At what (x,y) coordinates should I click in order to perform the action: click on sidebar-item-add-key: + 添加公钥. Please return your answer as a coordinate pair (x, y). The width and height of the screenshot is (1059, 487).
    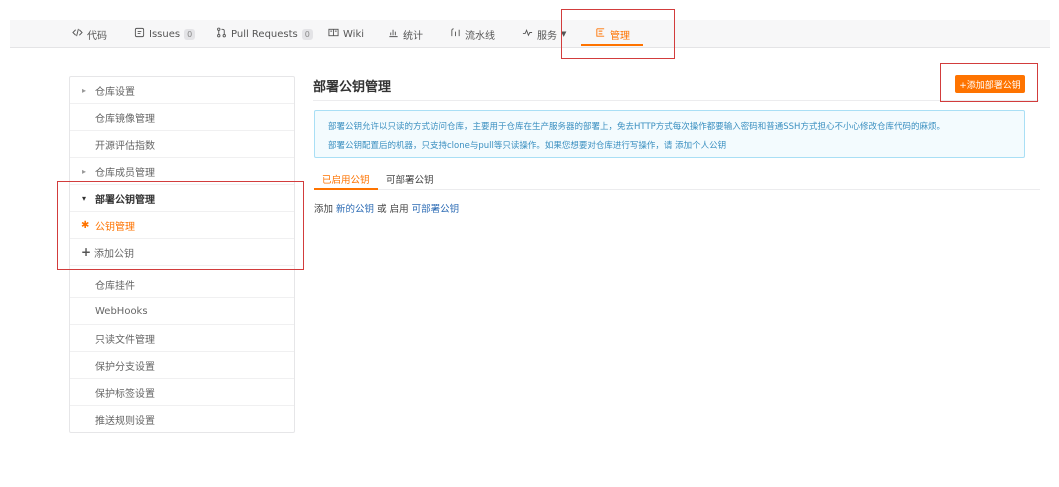
    Looking at the image, I should click on (182, 252).